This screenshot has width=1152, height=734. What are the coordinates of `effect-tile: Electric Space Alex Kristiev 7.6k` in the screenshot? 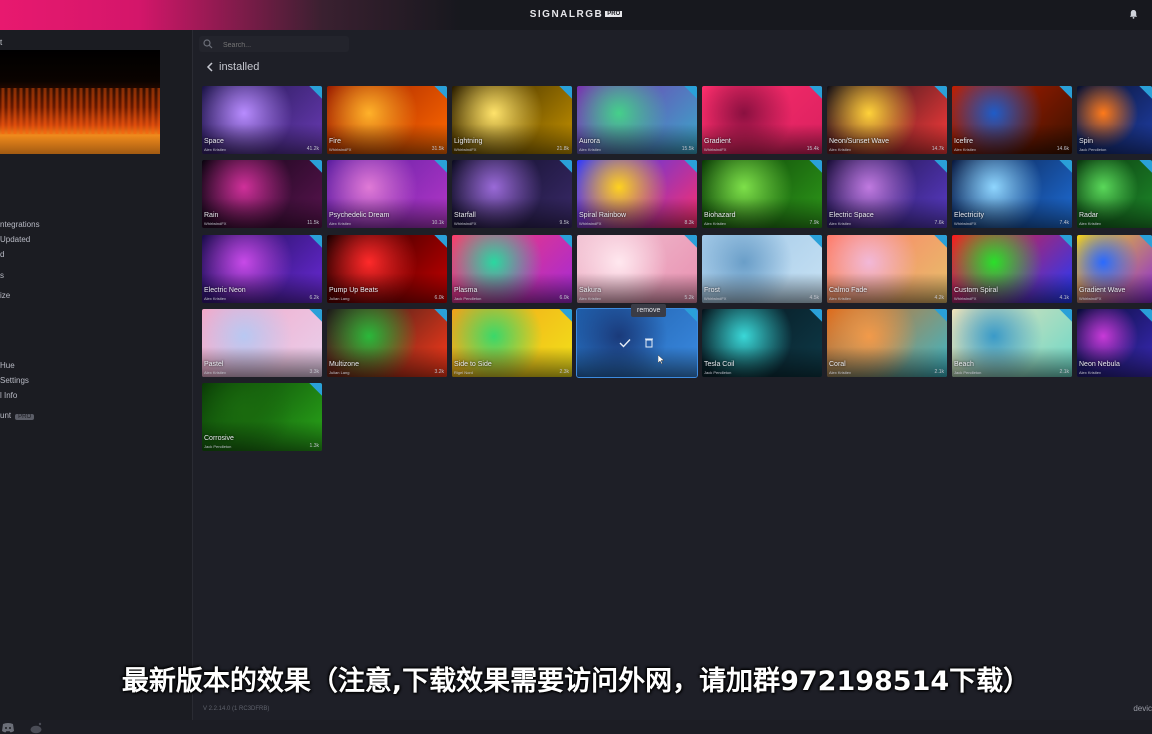 It's located at (887, 194).